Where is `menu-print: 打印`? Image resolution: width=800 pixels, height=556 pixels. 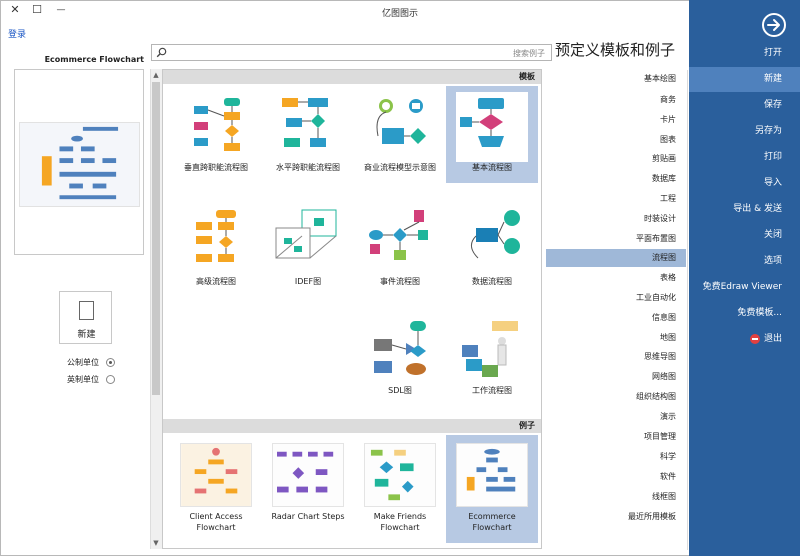 menu-print: 打印 is located at coordinates (744, 157).